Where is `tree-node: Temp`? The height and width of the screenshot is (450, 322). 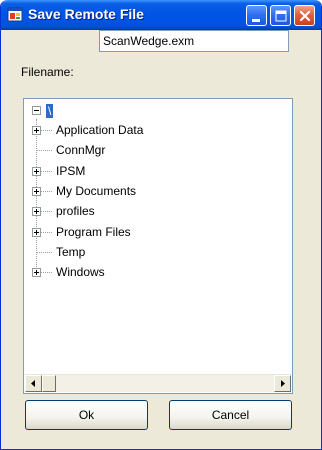 tree-node: Temp is located at coordinates (154, 253).